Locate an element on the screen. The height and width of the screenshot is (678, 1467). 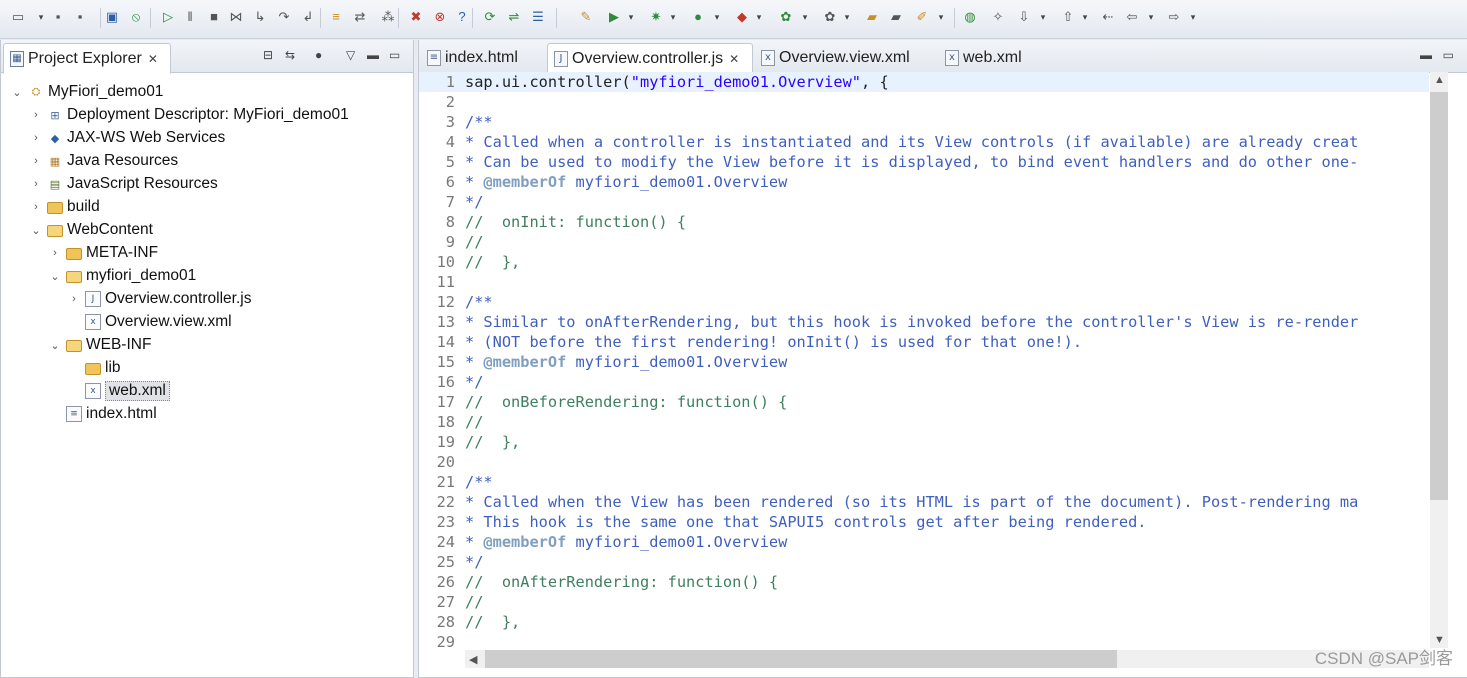
tree-item: › ▤ JavaScript Resources is located at coordinates (124, 184).